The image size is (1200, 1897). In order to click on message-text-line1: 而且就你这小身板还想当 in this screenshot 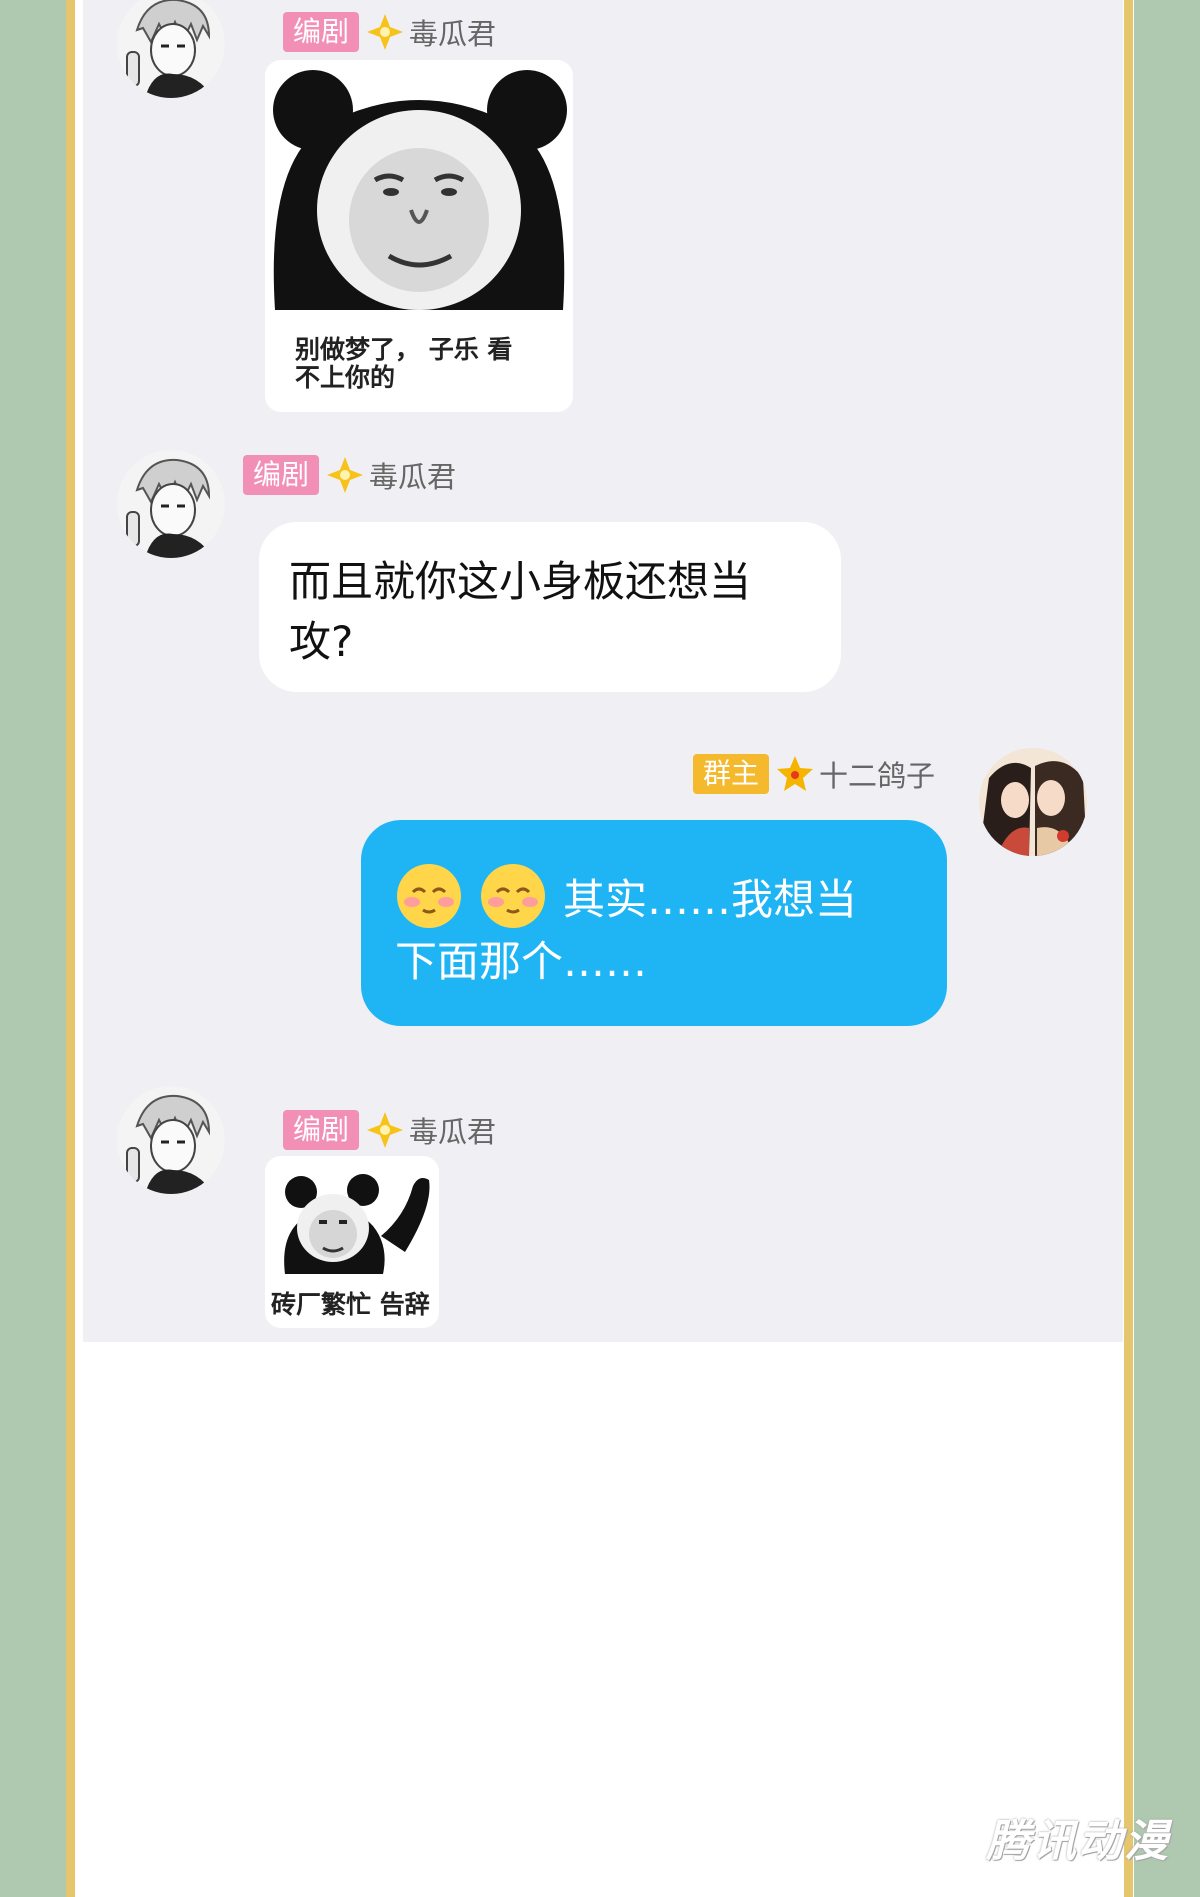, I will do `click(520, 581)`.